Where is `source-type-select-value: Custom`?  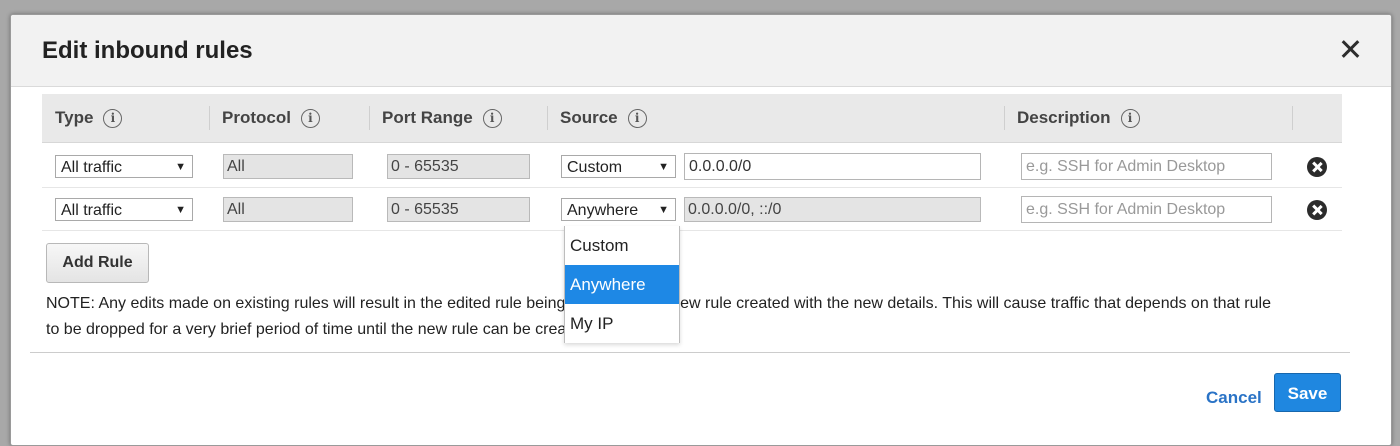 source-type-select-value: Custom is located at coordinates (595, 167).